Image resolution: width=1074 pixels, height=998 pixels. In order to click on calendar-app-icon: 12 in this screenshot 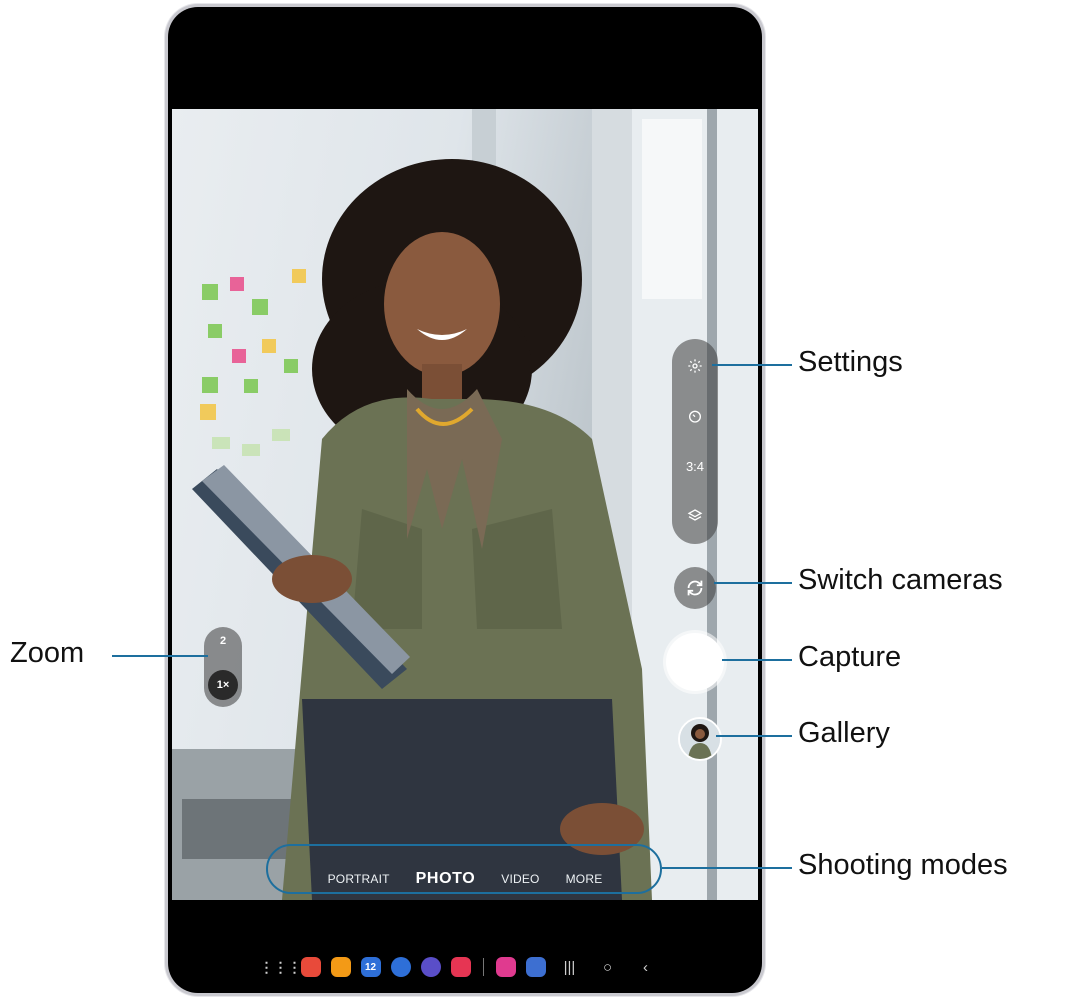, I will do `click(370, 967)`.